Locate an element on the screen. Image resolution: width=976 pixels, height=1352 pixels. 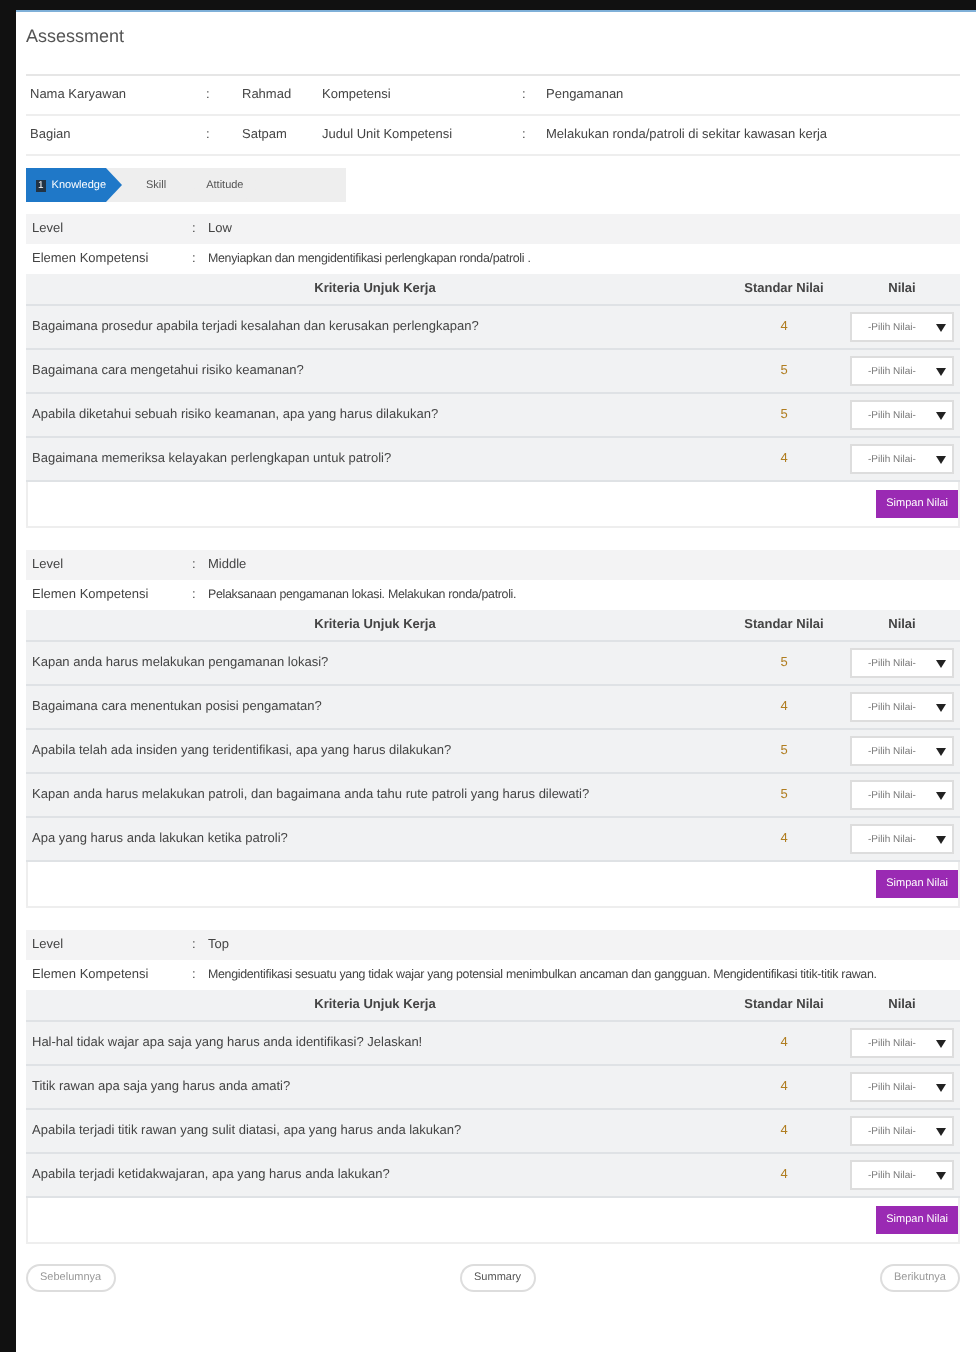
page-title: Assessment is located at coordinates (493, 44).